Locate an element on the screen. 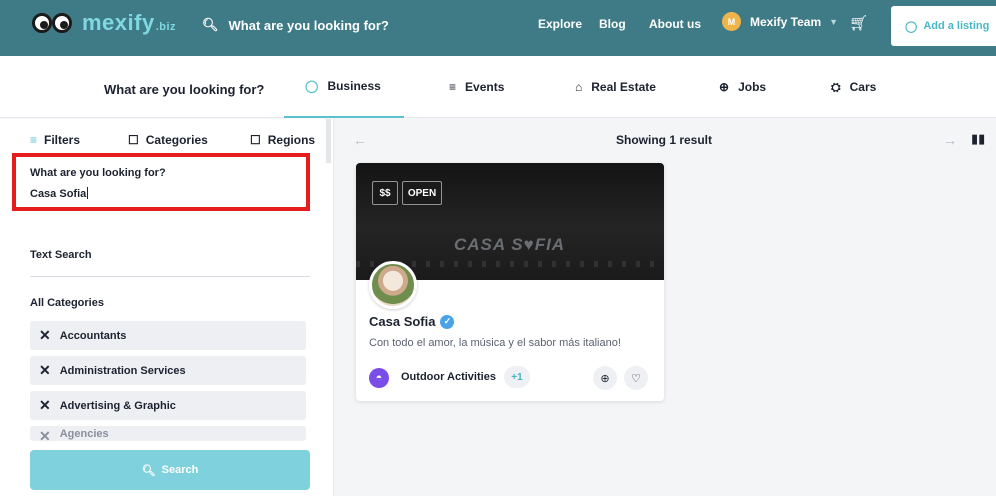  search-zoom-icon: ⊕ is located at coordinates (724, 87).